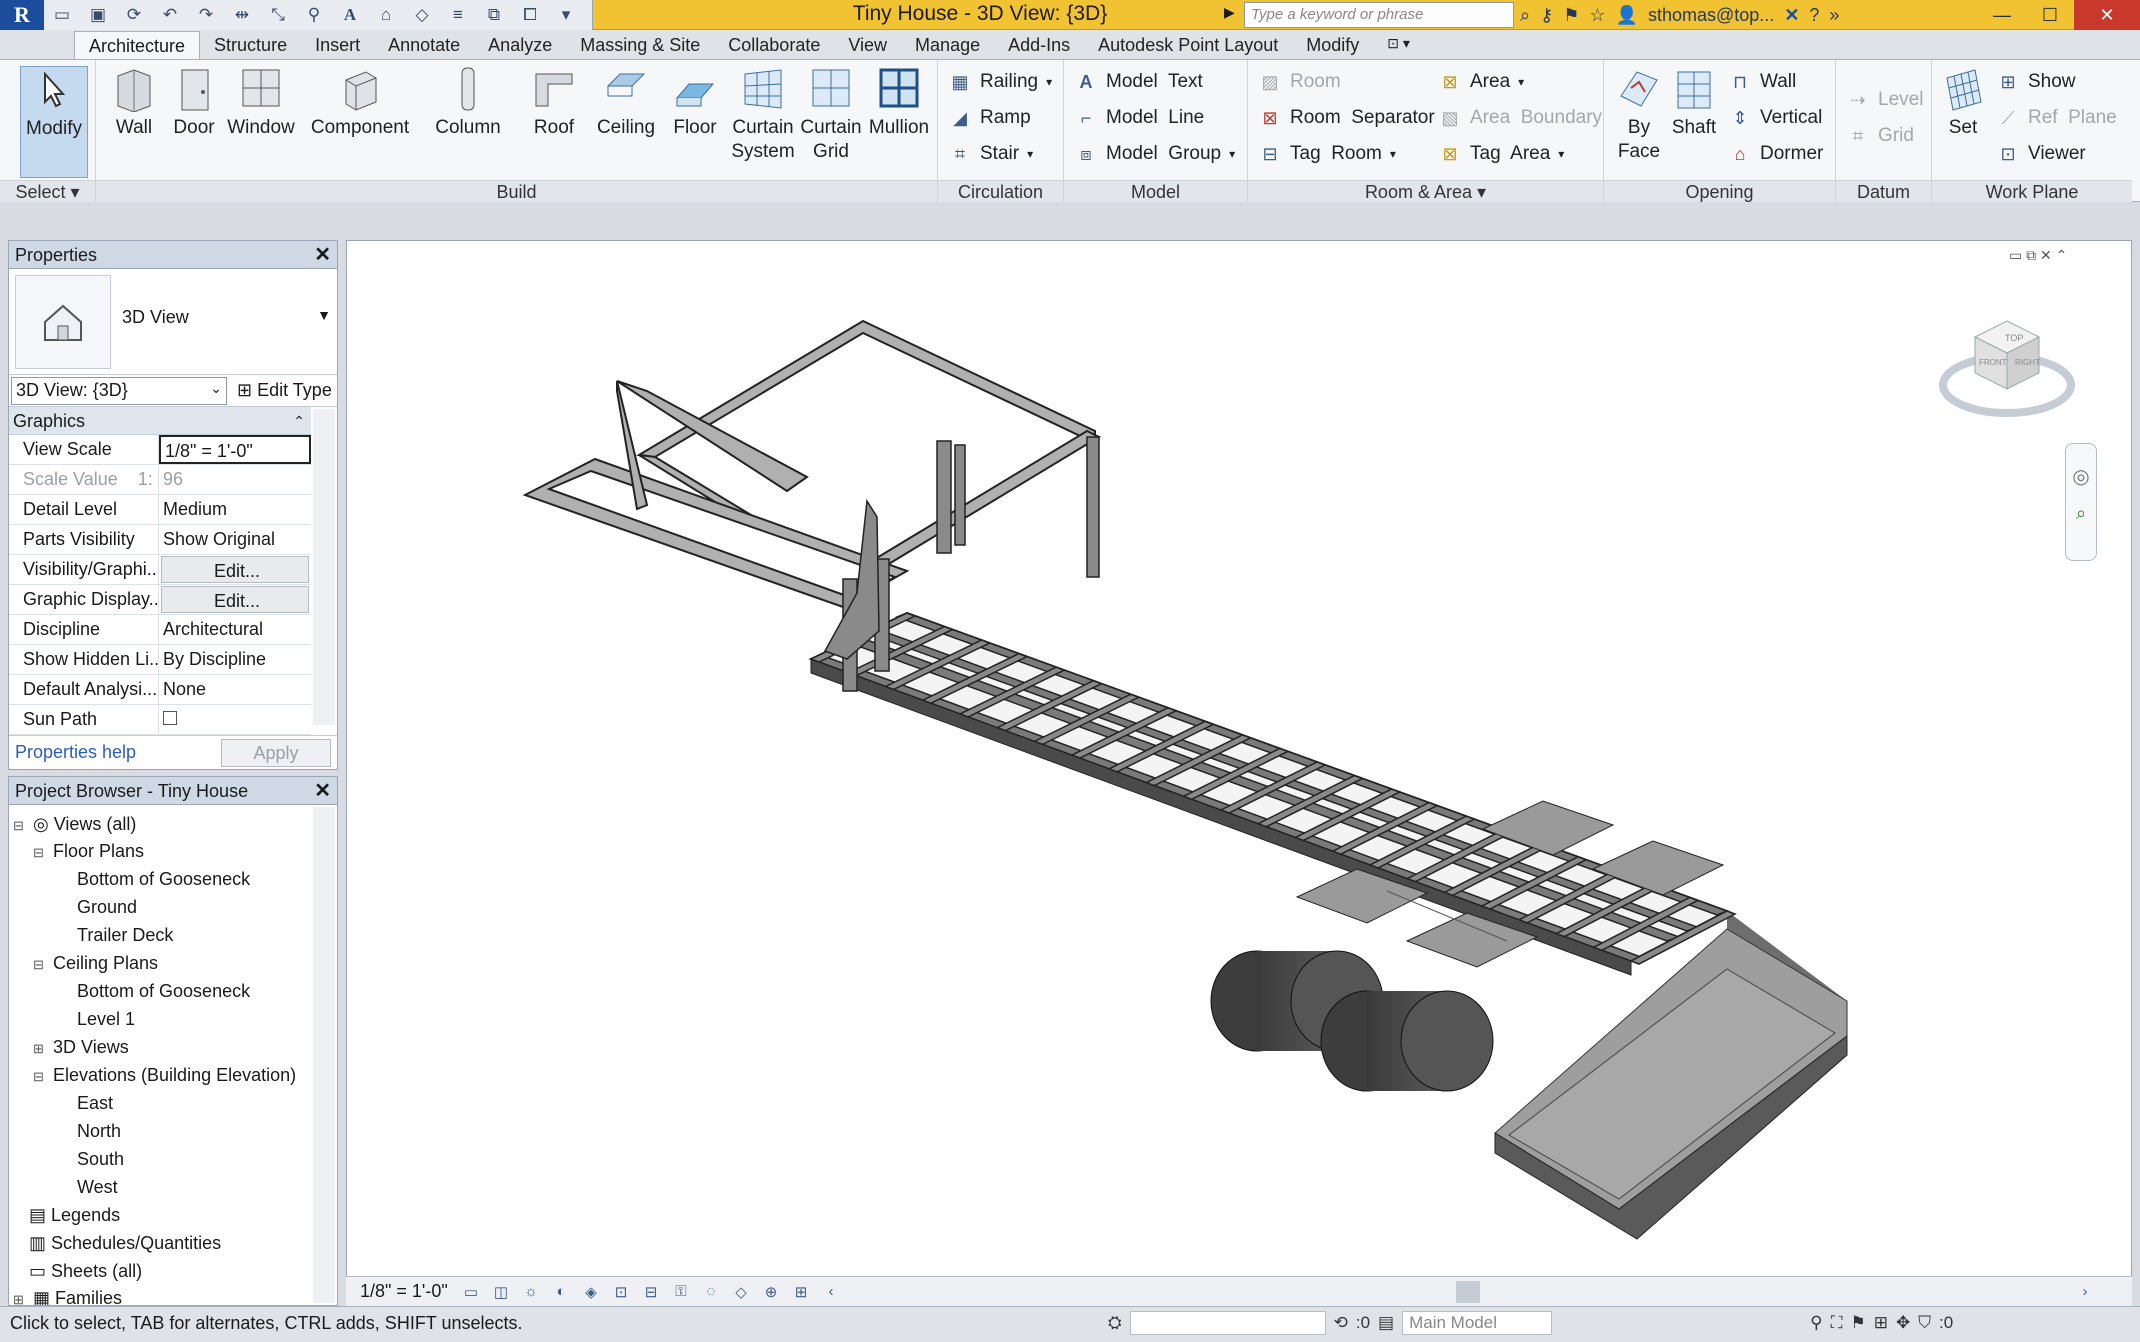 Image resolution: width=2140 pixels, height=1342 pixels. I want to click on tab-modify: Modify, so click(1332, 45).